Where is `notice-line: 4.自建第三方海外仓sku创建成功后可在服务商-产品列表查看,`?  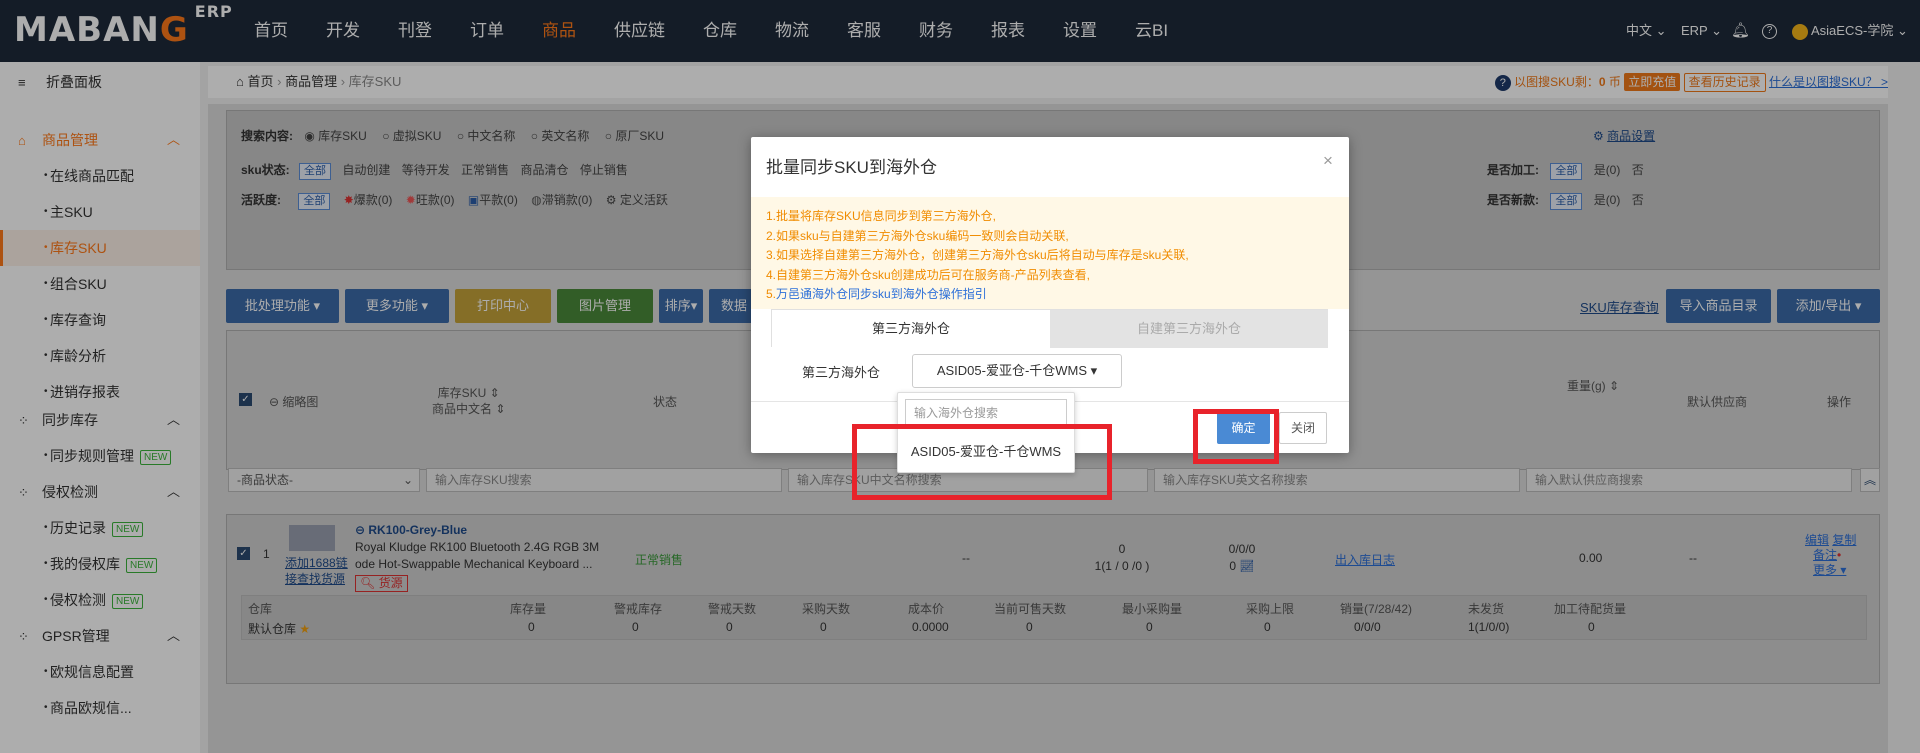 notice-line: 4.自建第三方海外仓sku创建成功后可在服务商-产品列表查看, is located at coordinates (928, 274).